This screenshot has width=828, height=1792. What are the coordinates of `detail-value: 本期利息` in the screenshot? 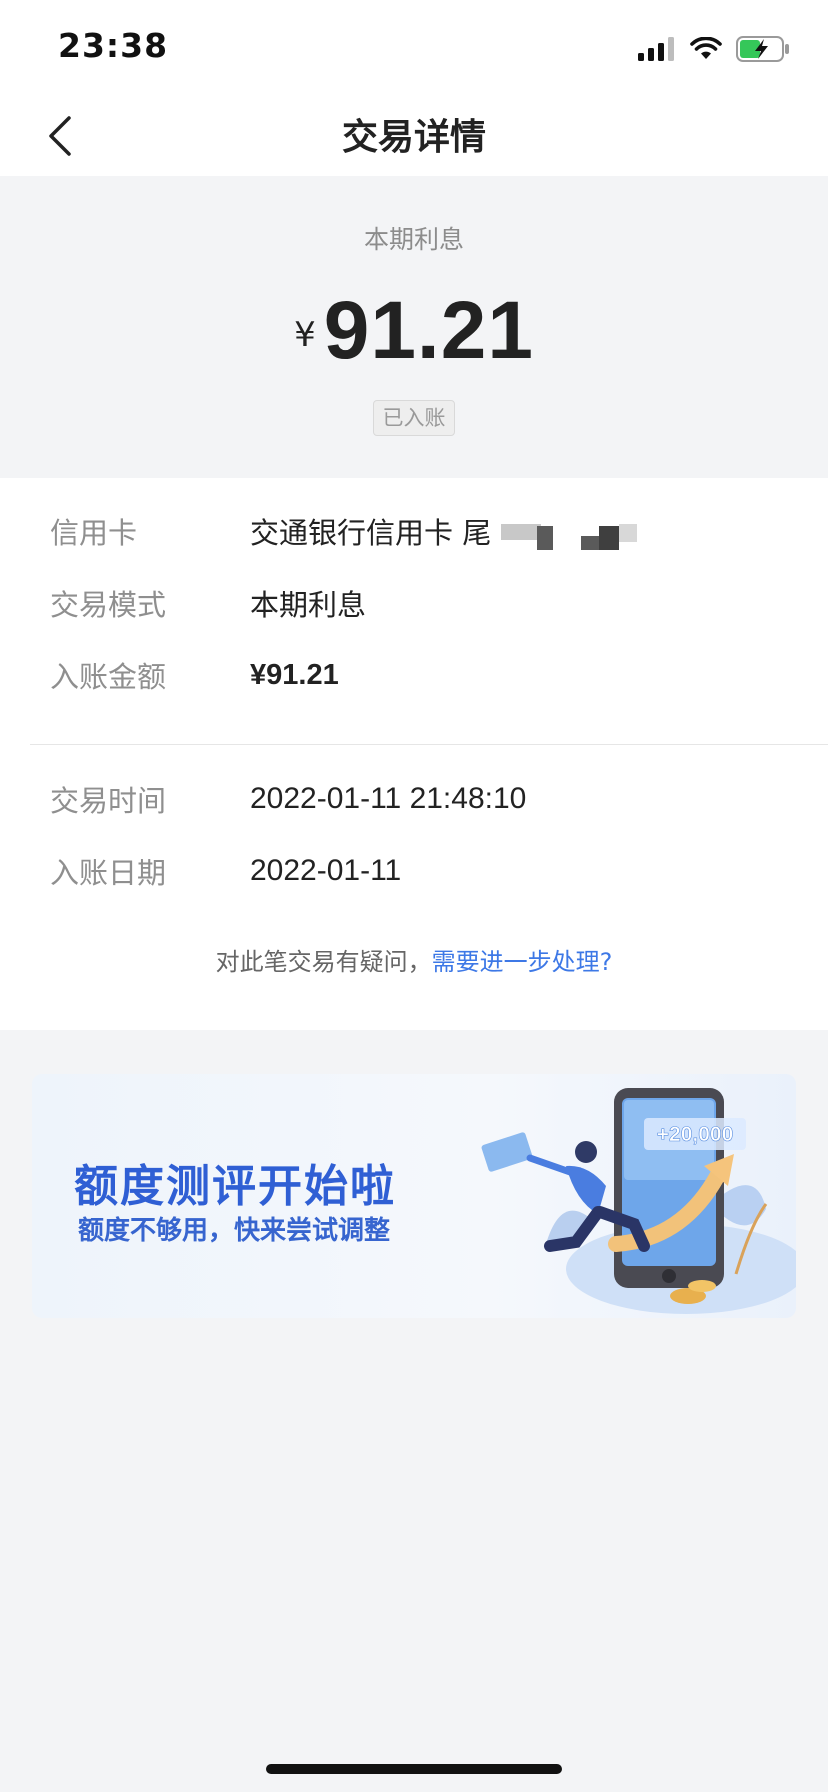 It's located at (308, 605).